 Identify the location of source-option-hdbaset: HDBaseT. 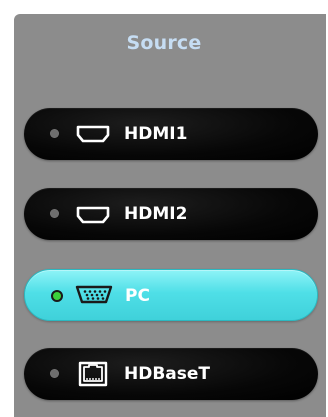
(171, 374).